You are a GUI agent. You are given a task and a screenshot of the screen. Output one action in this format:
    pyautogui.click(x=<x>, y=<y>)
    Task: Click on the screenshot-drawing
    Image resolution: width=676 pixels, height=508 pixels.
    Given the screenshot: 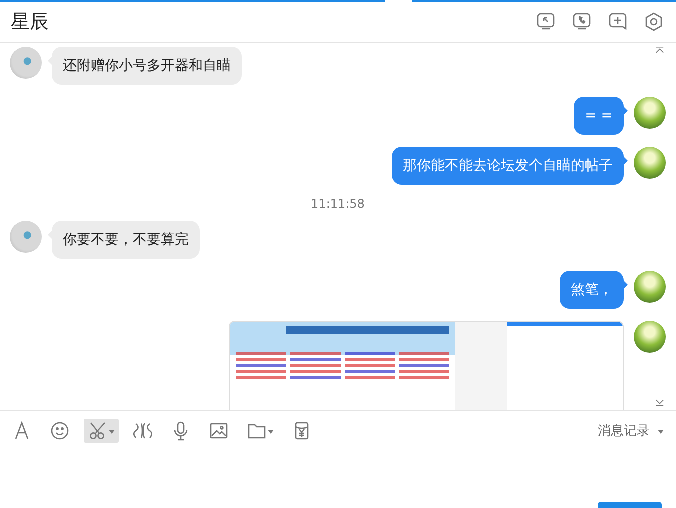 What is the action you would take?
    pyautogui.click(x=426, y=365)
    